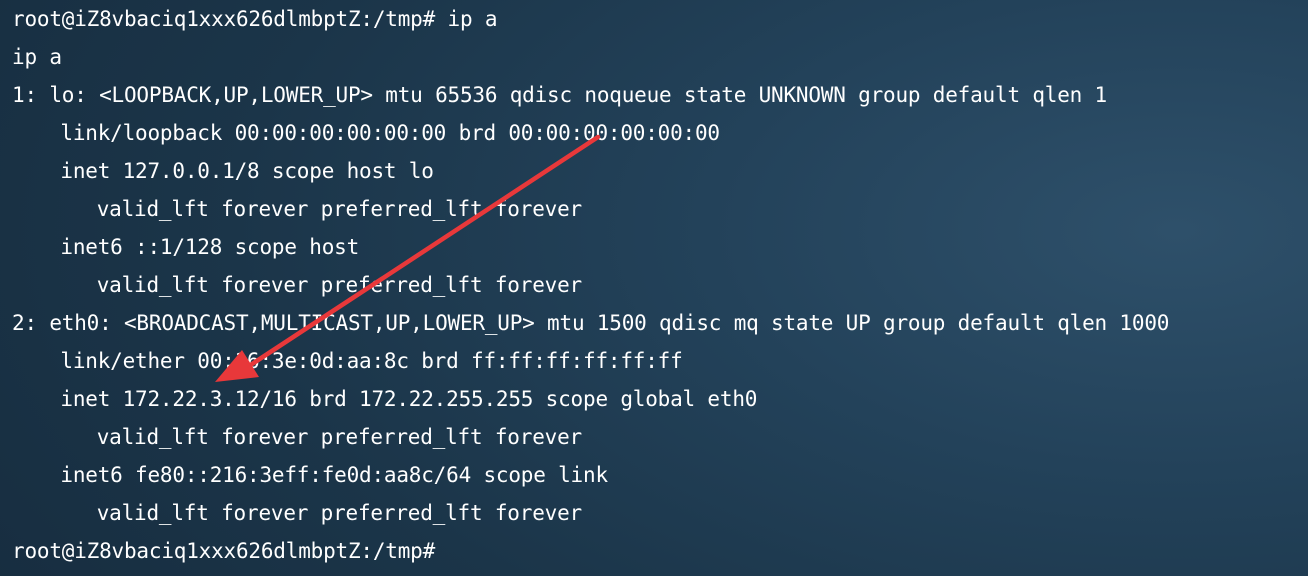  I want to click on output-line: ip a, so click(37, 57).